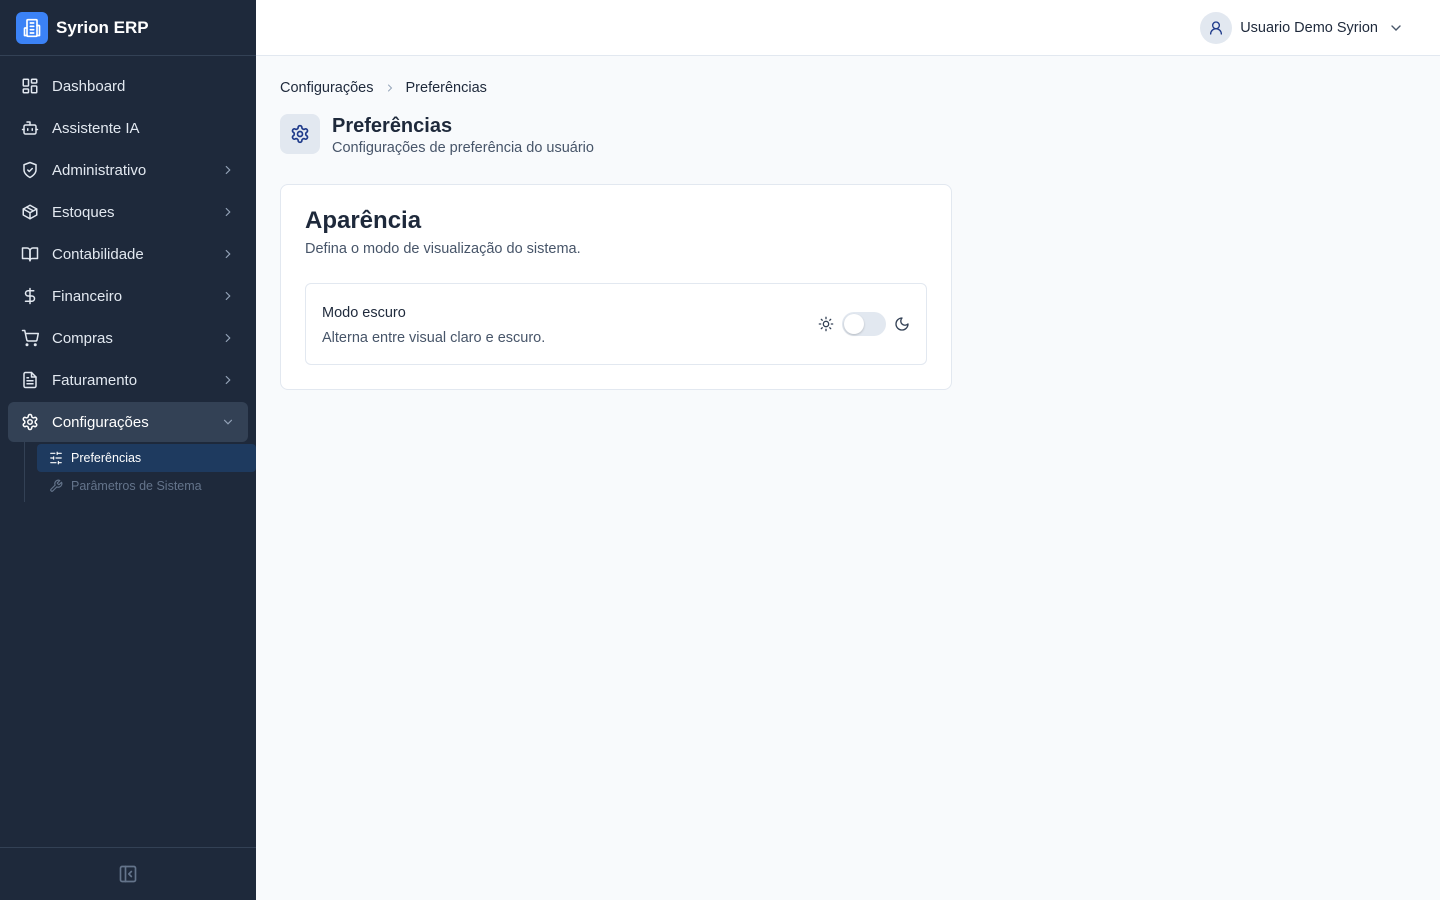 This screenshot has height=900, width=1440. I want to click on user-name: Usuario Demo Syrion, so click(1309, 28).